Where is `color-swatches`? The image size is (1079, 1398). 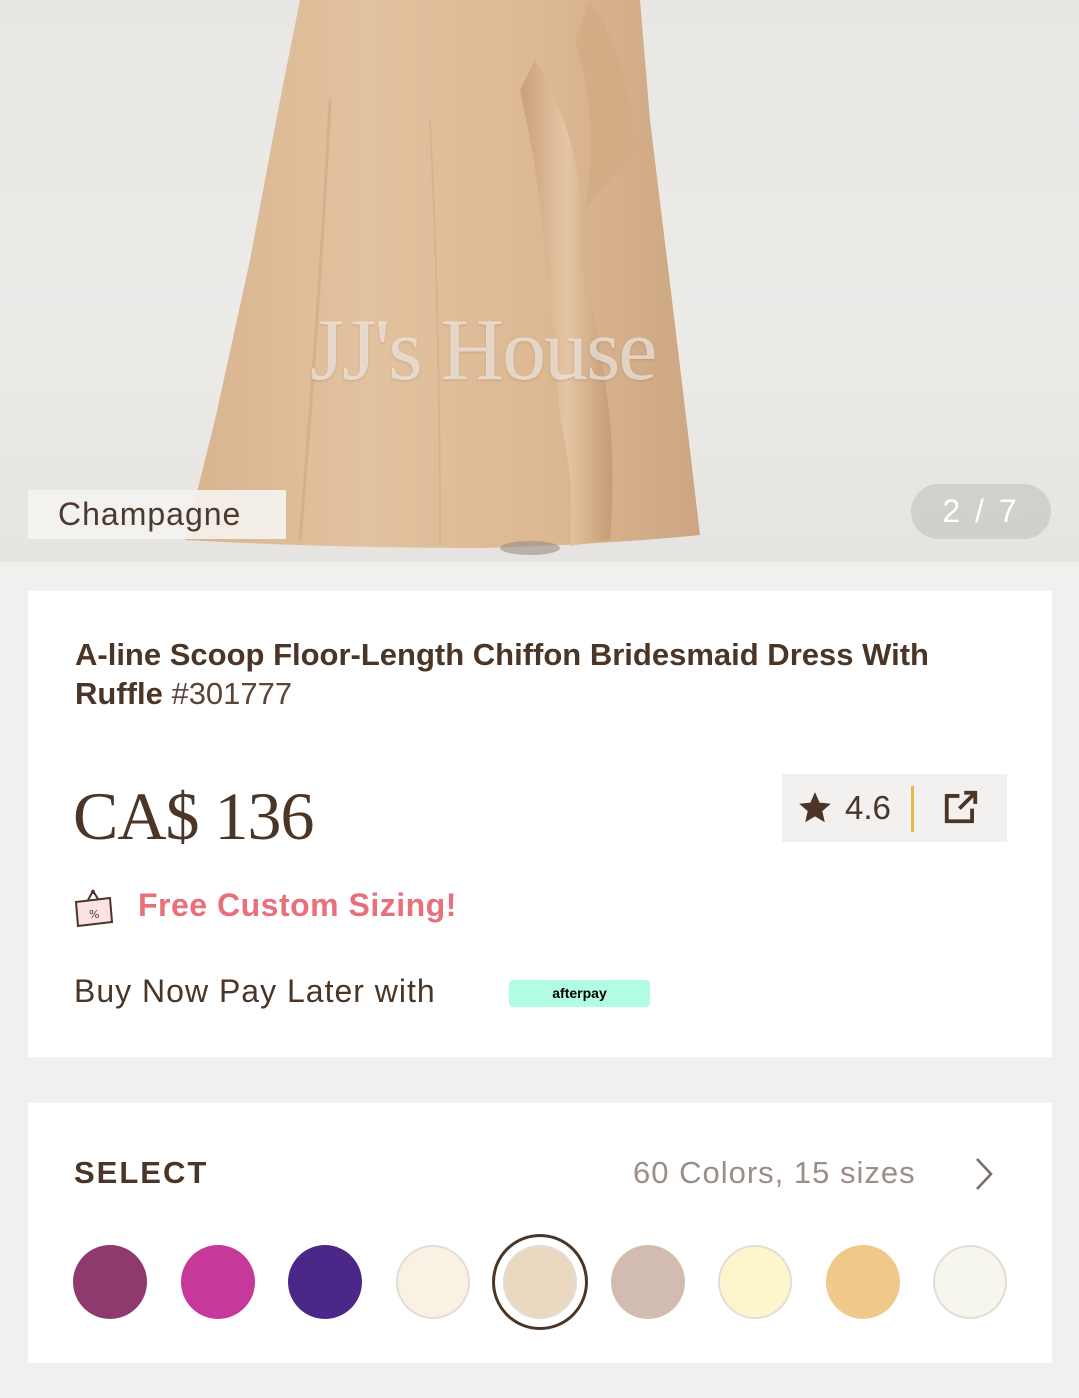
color-swatches is located at coordinates (543, 1282).